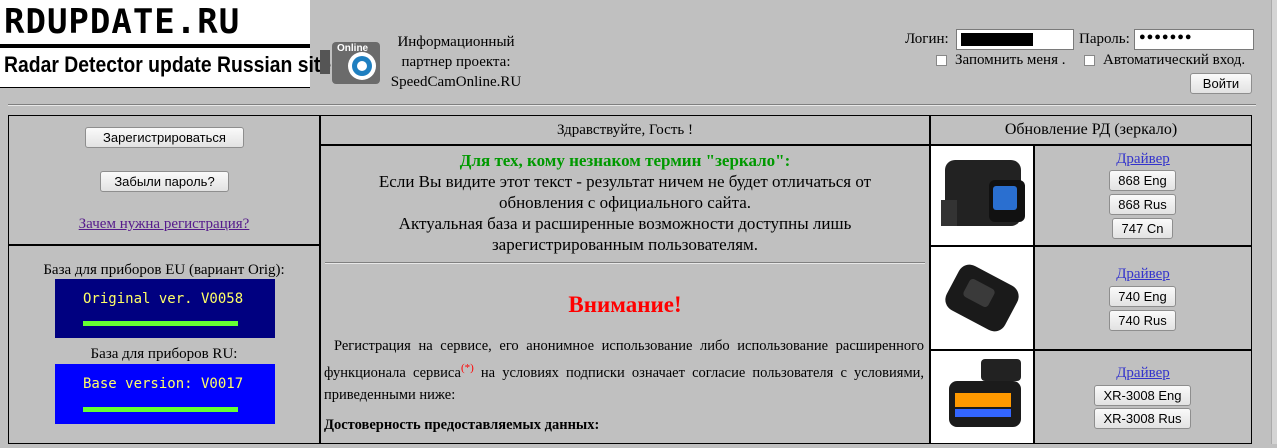 This screenshot has height=448, width=1277. What do you see at coordinates (456, 82) in the screenshot?
I see `partner-line-3: SpeedCamOnline.RU` at bounding box center [456, 82].